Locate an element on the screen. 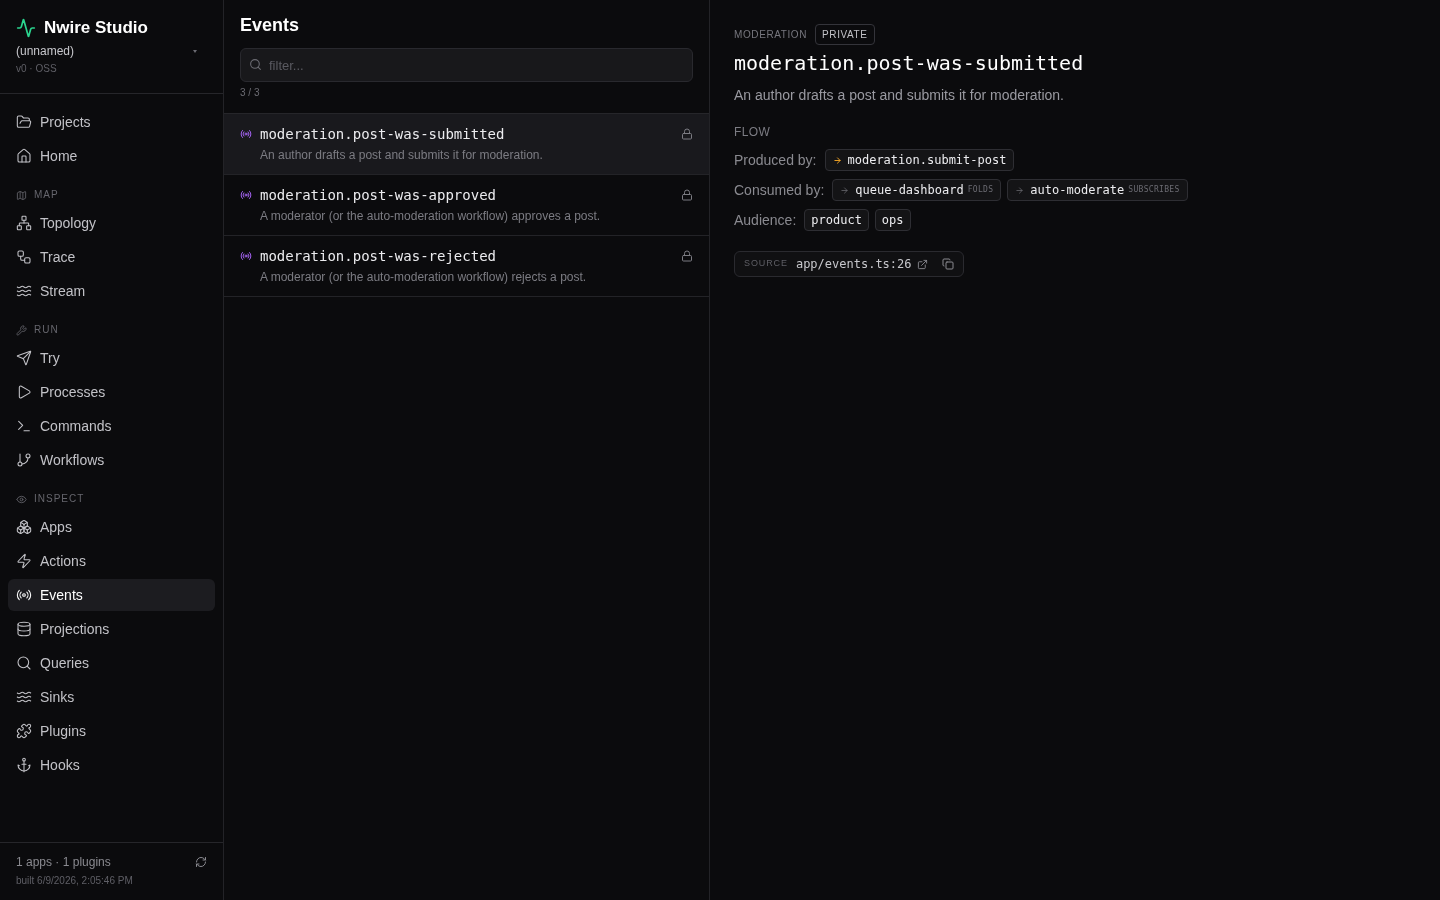  event-description: A moderator (or the auto-moderation workflow) rejects a post. is located at coordinates (424, 277).